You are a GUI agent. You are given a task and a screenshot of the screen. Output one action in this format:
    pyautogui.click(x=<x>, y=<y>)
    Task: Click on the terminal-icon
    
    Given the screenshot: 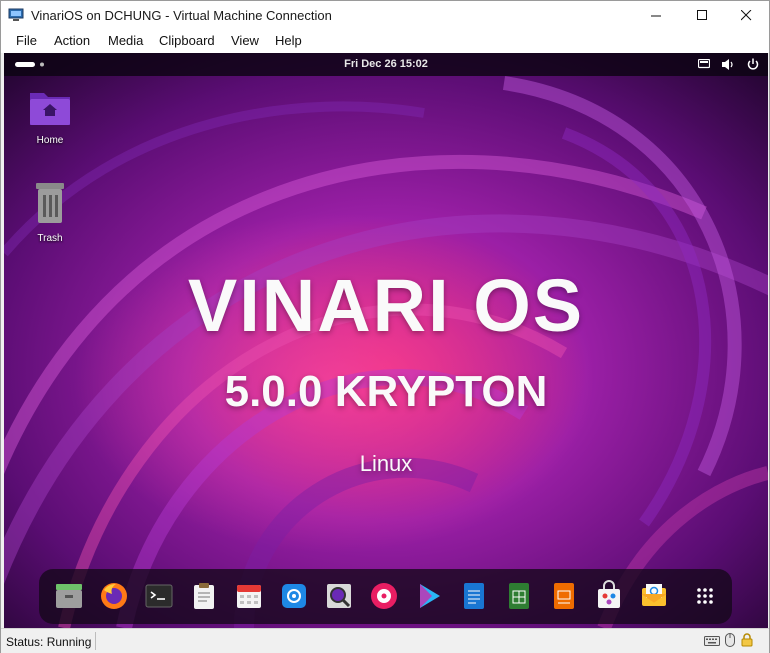 What is the action you would take?
    pyautogui.click(x=159, y=596)
    